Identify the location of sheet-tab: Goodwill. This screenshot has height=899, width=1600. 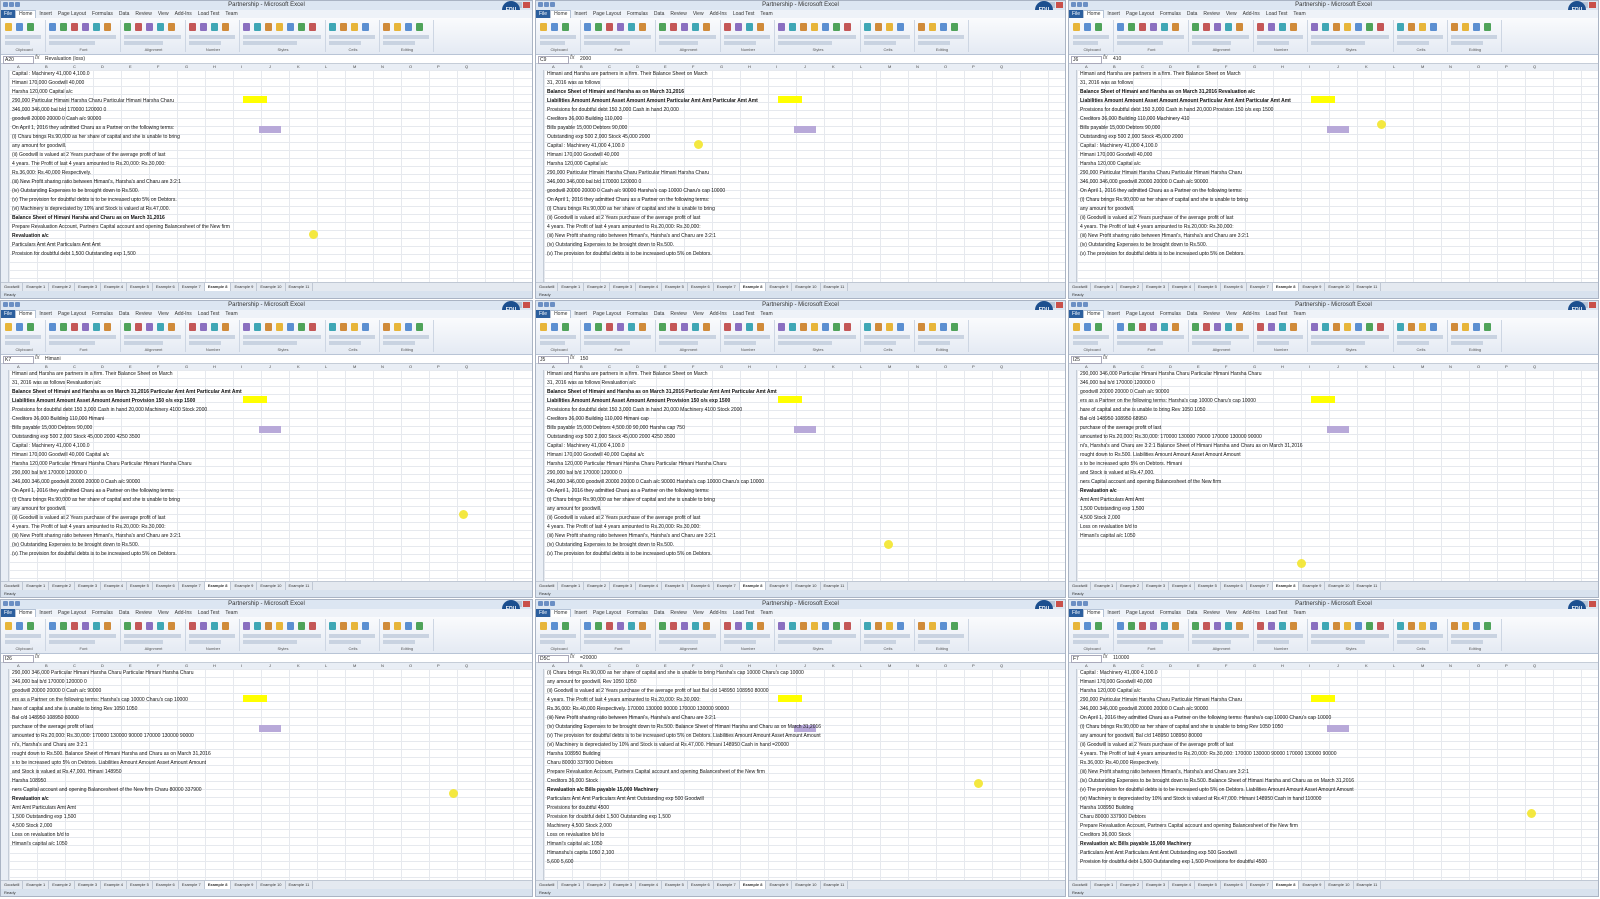
(1080, 287).